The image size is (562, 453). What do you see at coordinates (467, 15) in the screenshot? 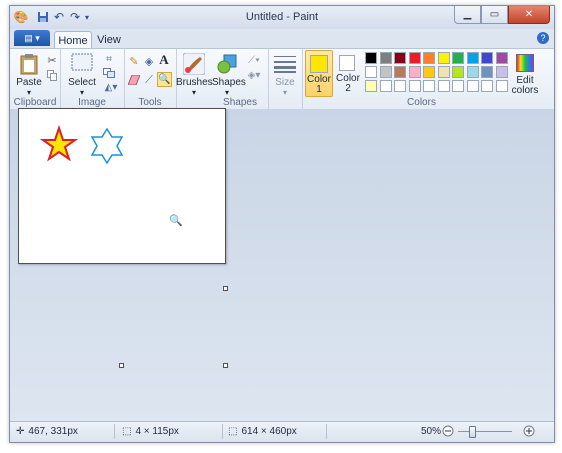
I see `minimize-button: ▁` at bounding box center [467, 15].